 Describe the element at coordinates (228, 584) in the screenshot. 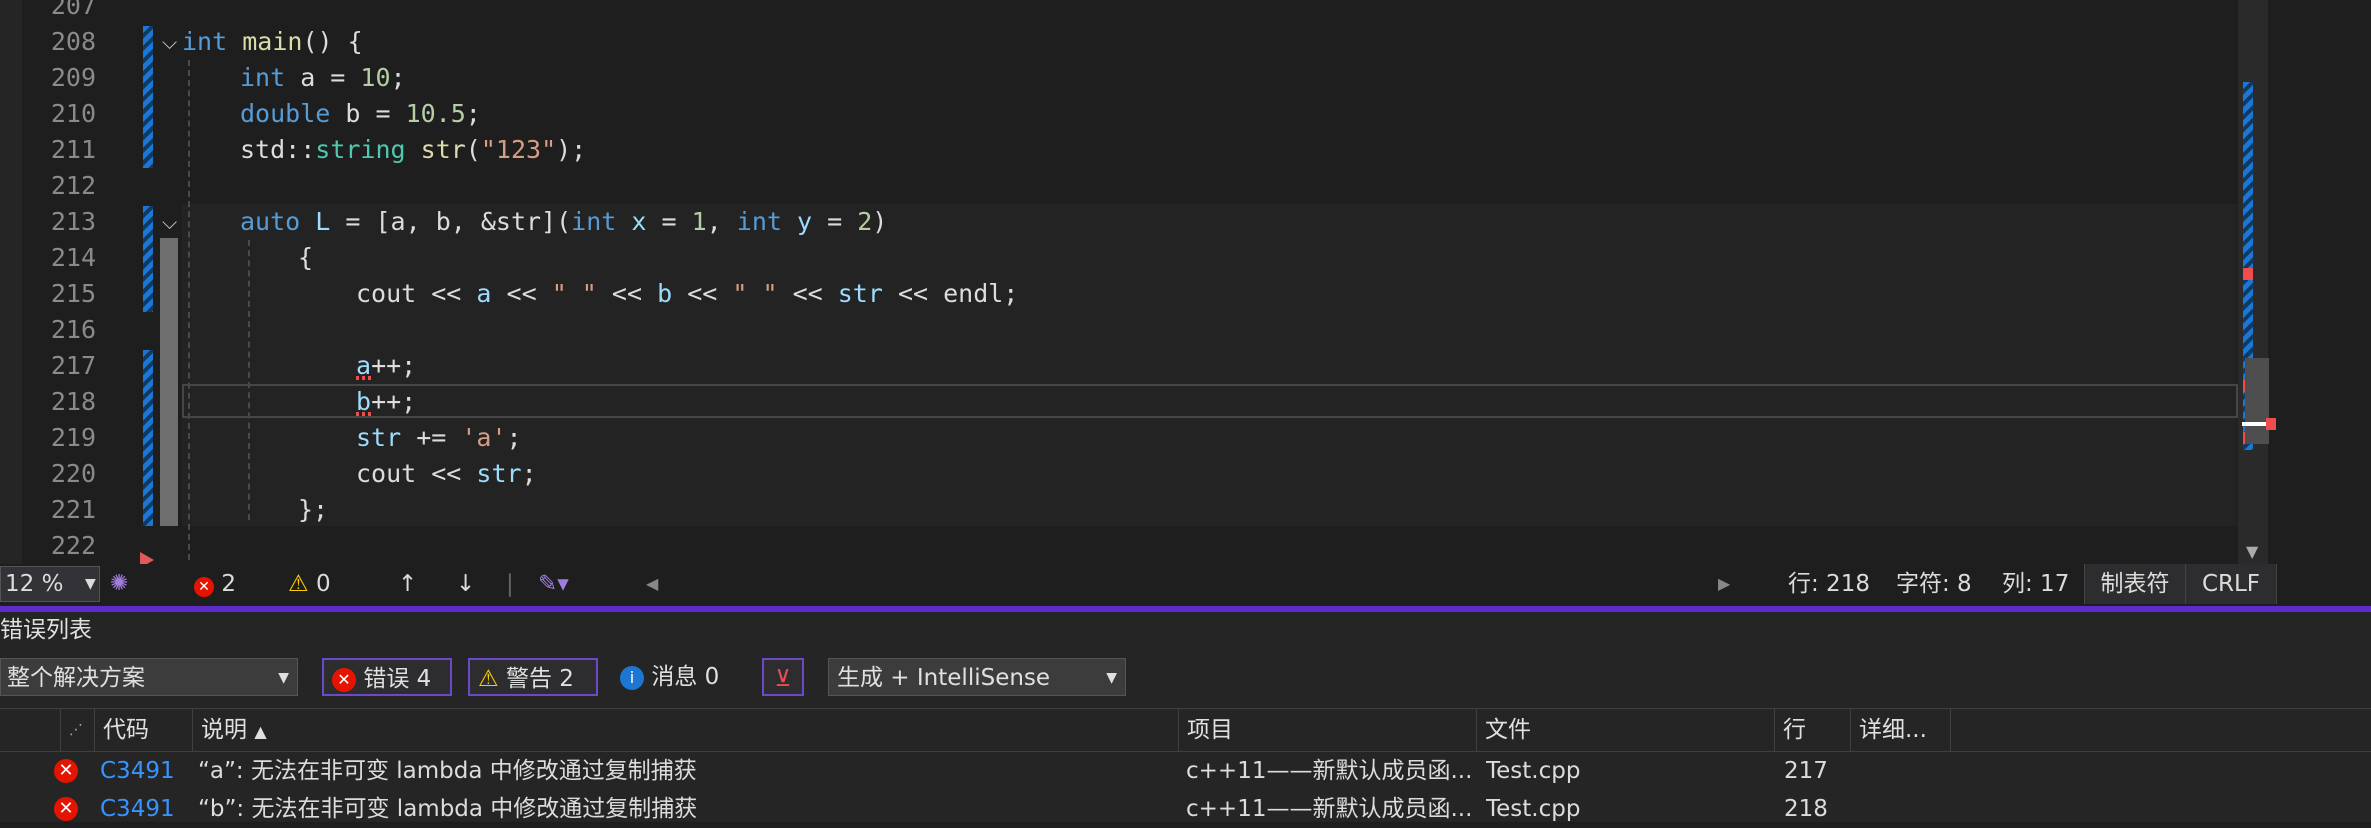

I see `error-count-value: 2` at that location.